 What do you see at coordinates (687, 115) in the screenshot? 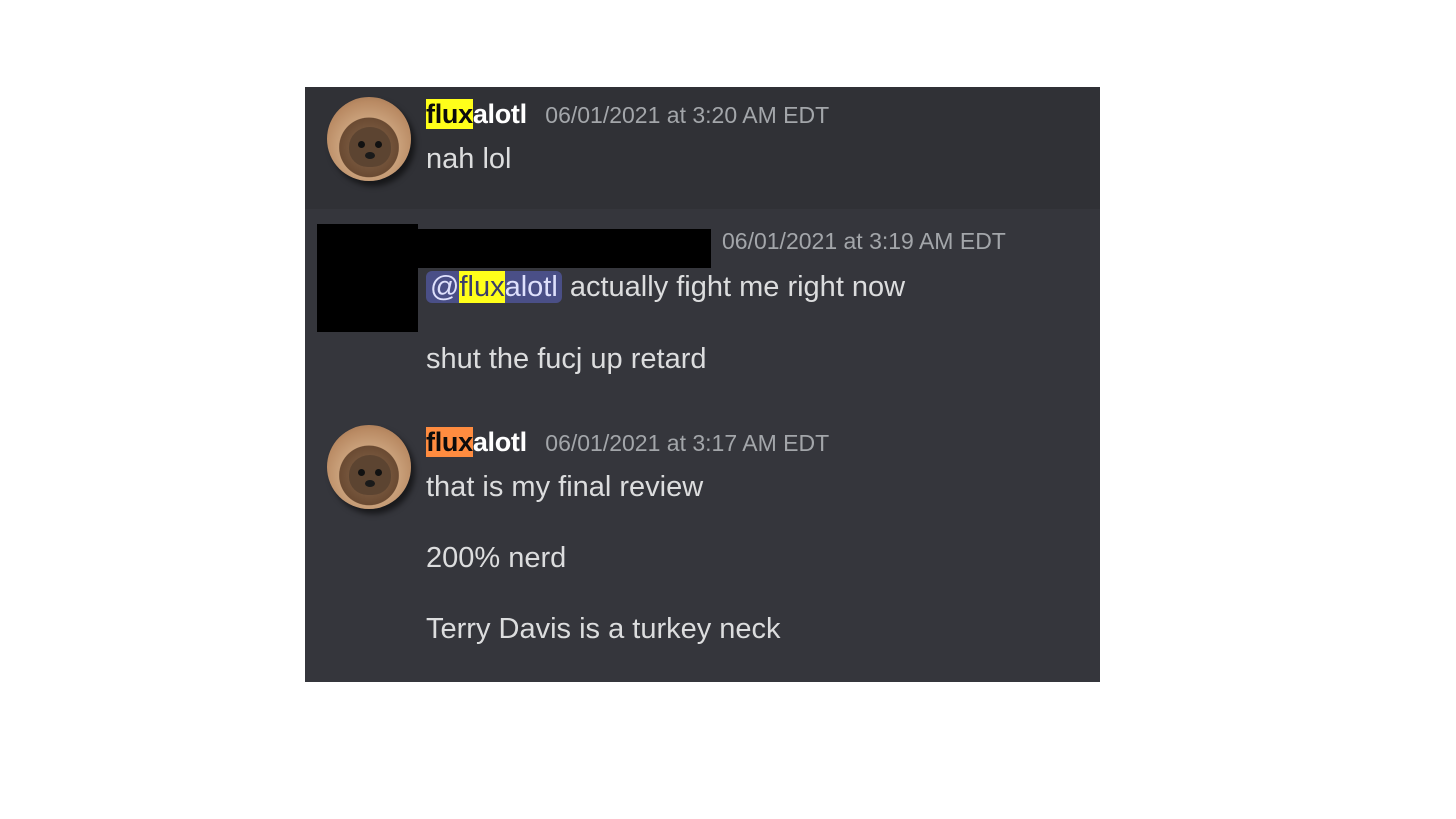
I see `timestamp: 06/01/2021 at 3:20 AM EDT` at bounding box center [687, 115].